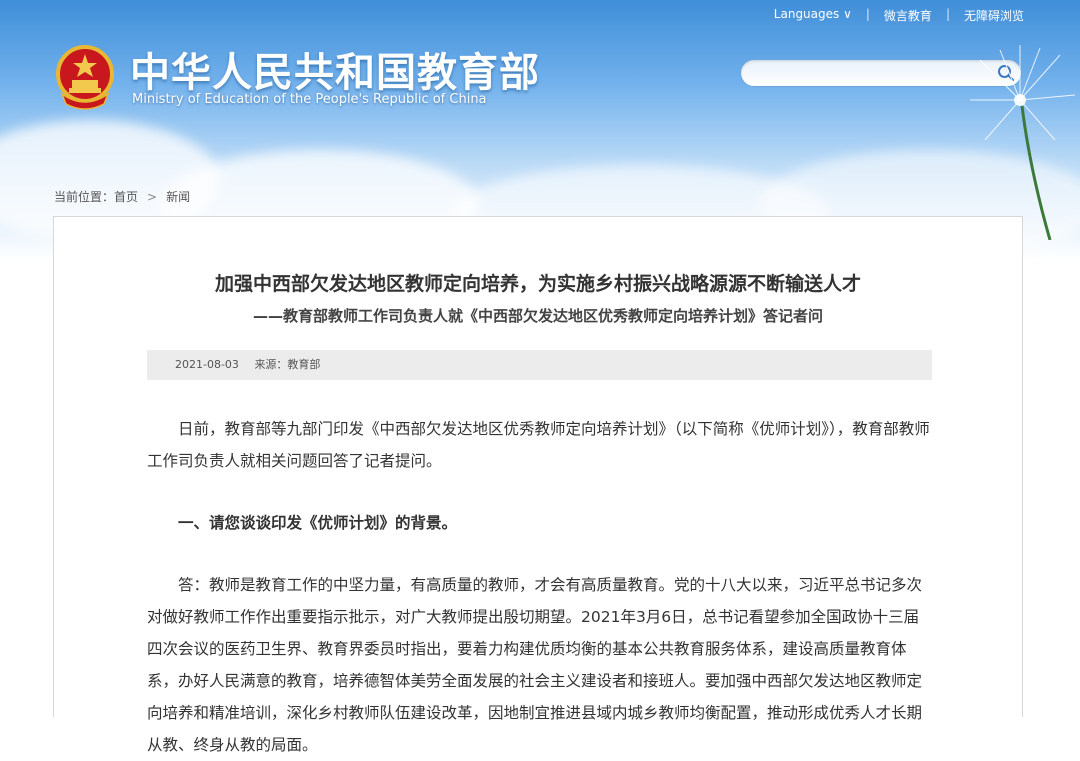 This screenshot has width=1080, height=761. Describe the element at coordinates (287, 364) in the screenshot. I see `article-source: 来源：教育部` at that location.